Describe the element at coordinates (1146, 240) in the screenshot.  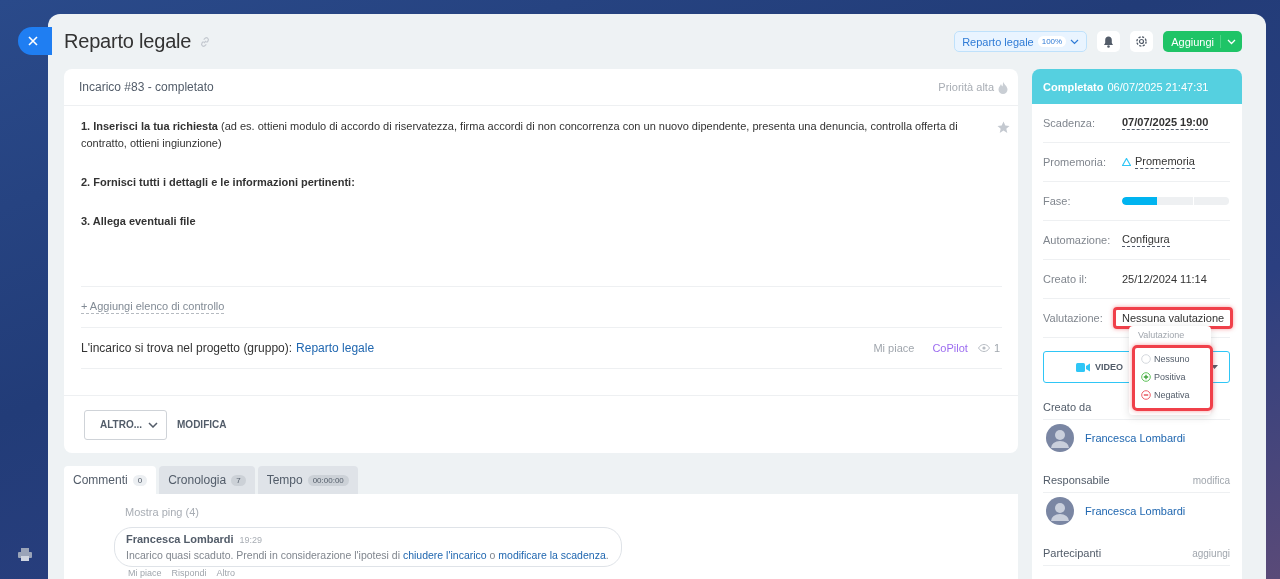
I see `automation-link: Configura` at that location.